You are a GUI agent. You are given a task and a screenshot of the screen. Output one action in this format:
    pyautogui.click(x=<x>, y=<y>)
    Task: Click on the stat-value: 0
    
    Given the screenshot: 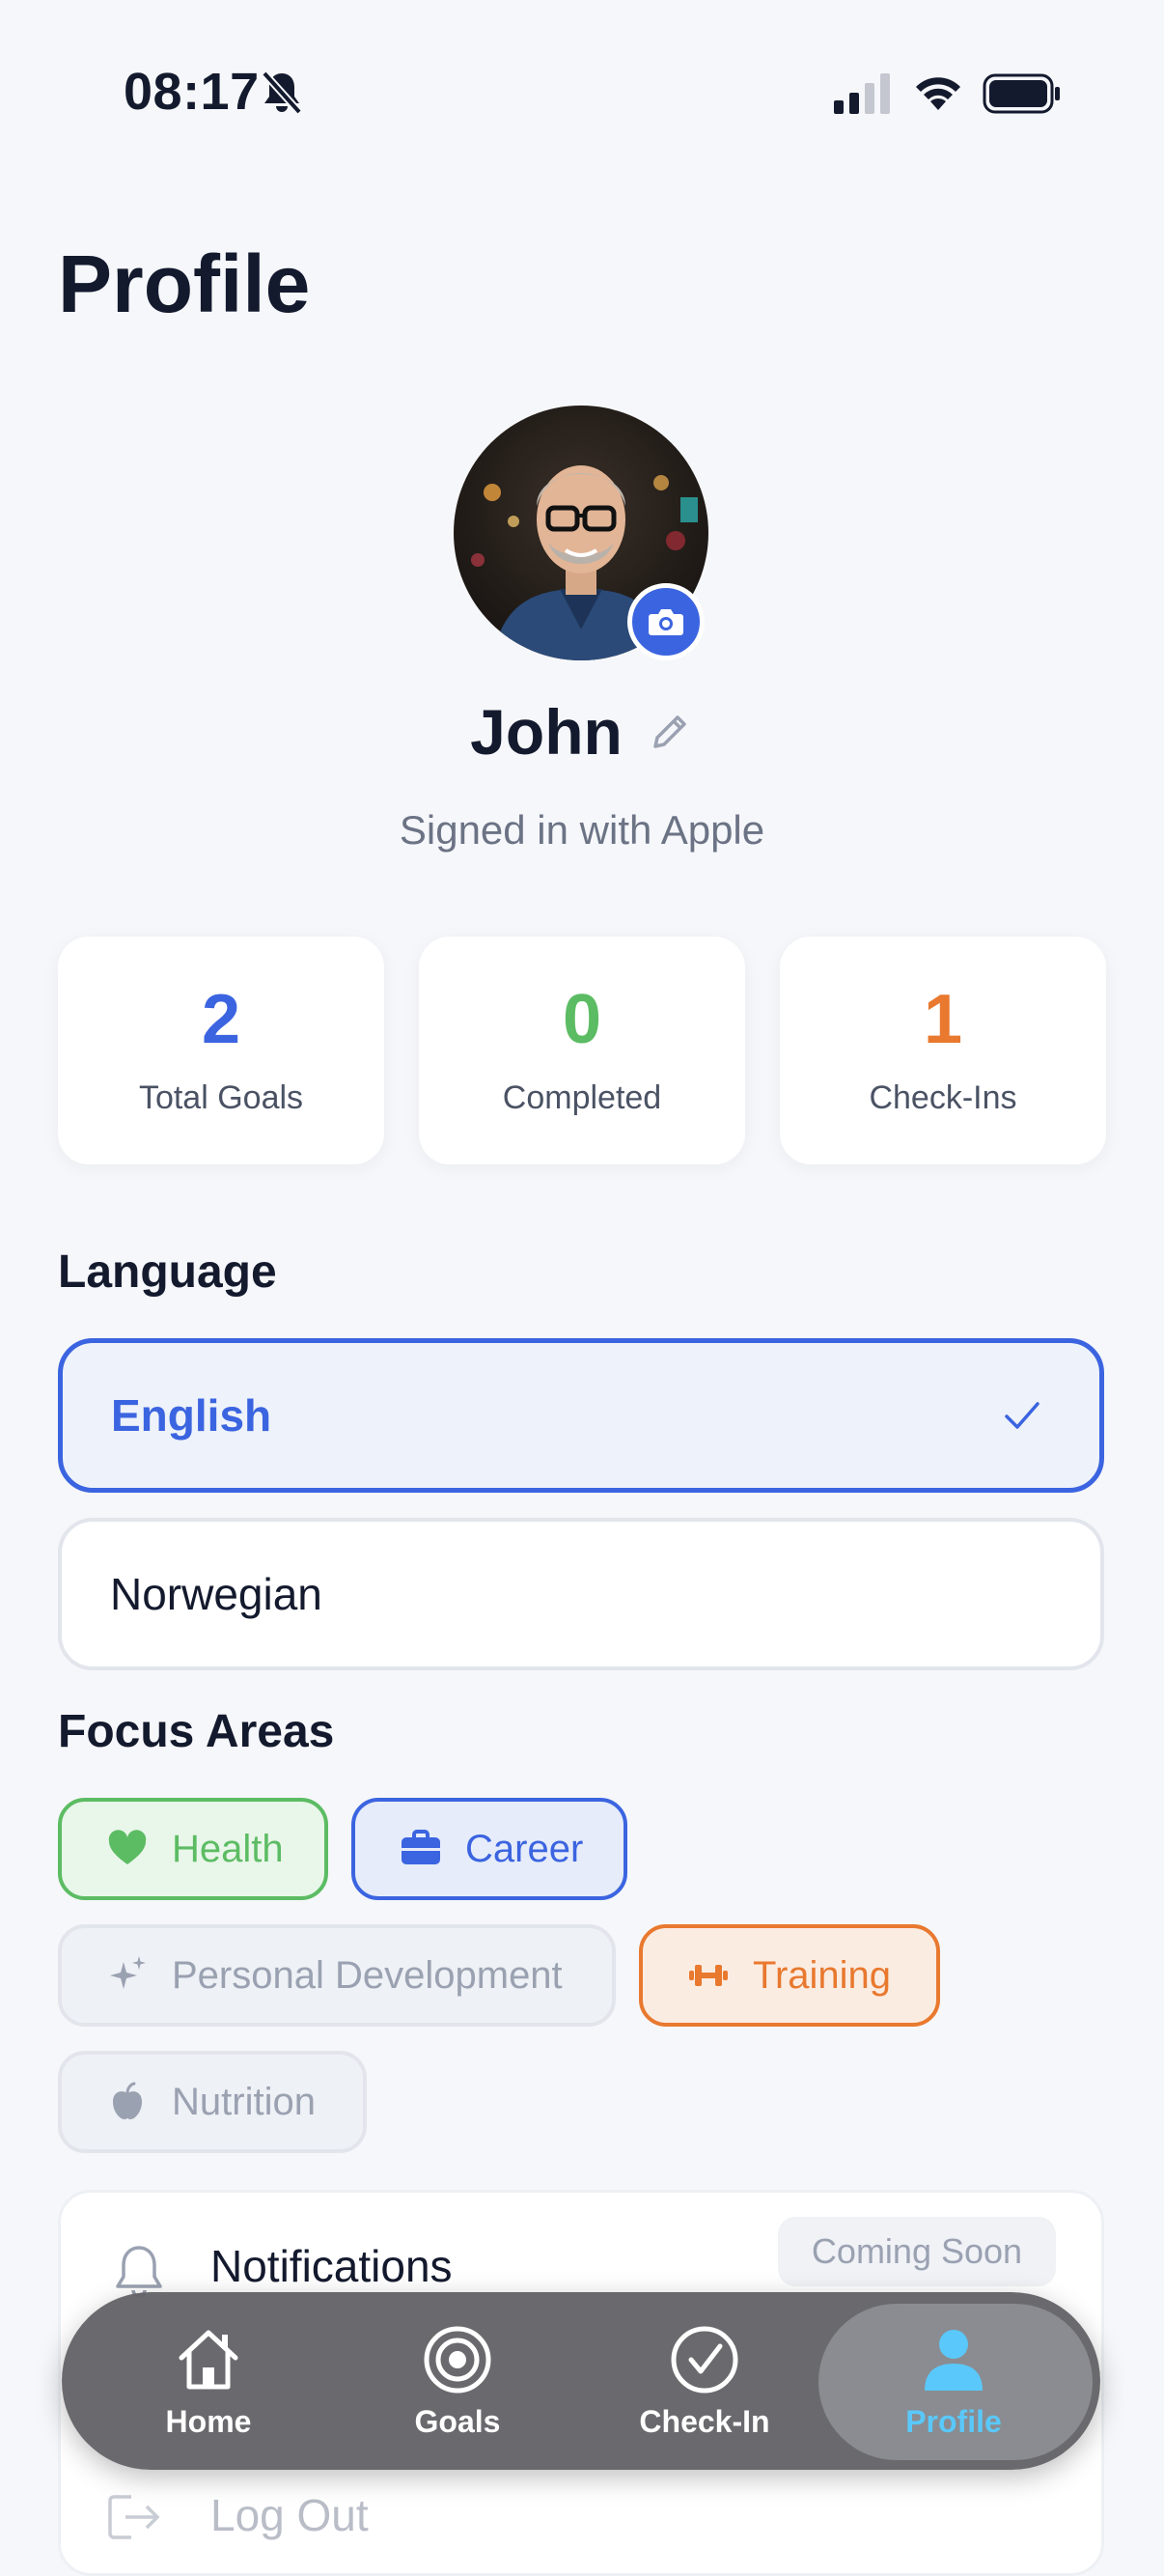 What is the action you would take?
    pyautogui.click(x=582, y=1020)
    